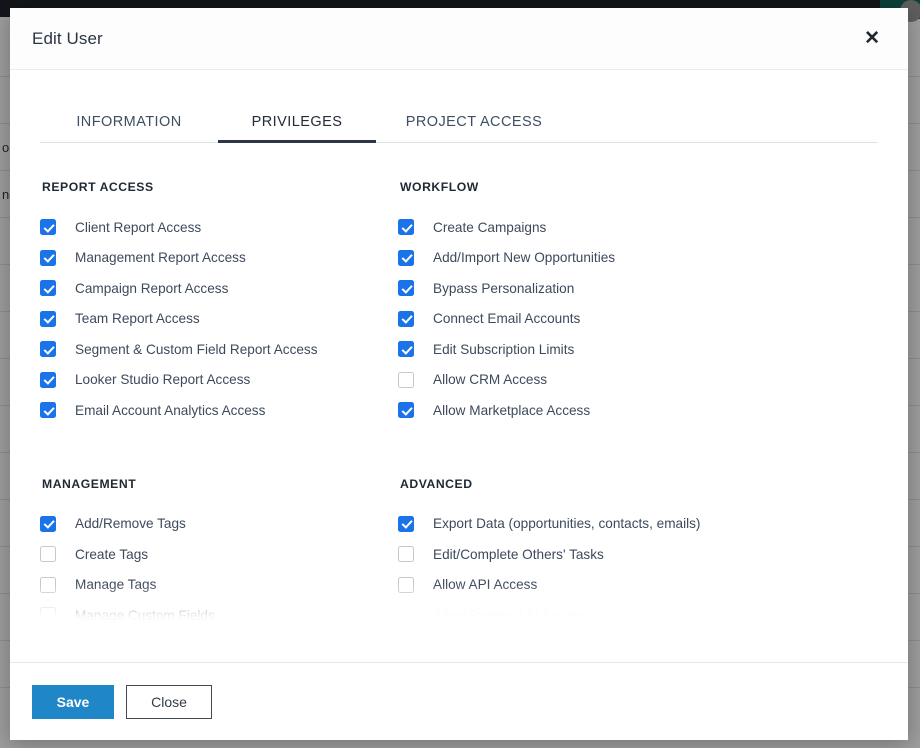  Describe the element at coordinates (98, 187) in the screenshot. I see `section-title-report-access: REPORT ACCESS` at that location.